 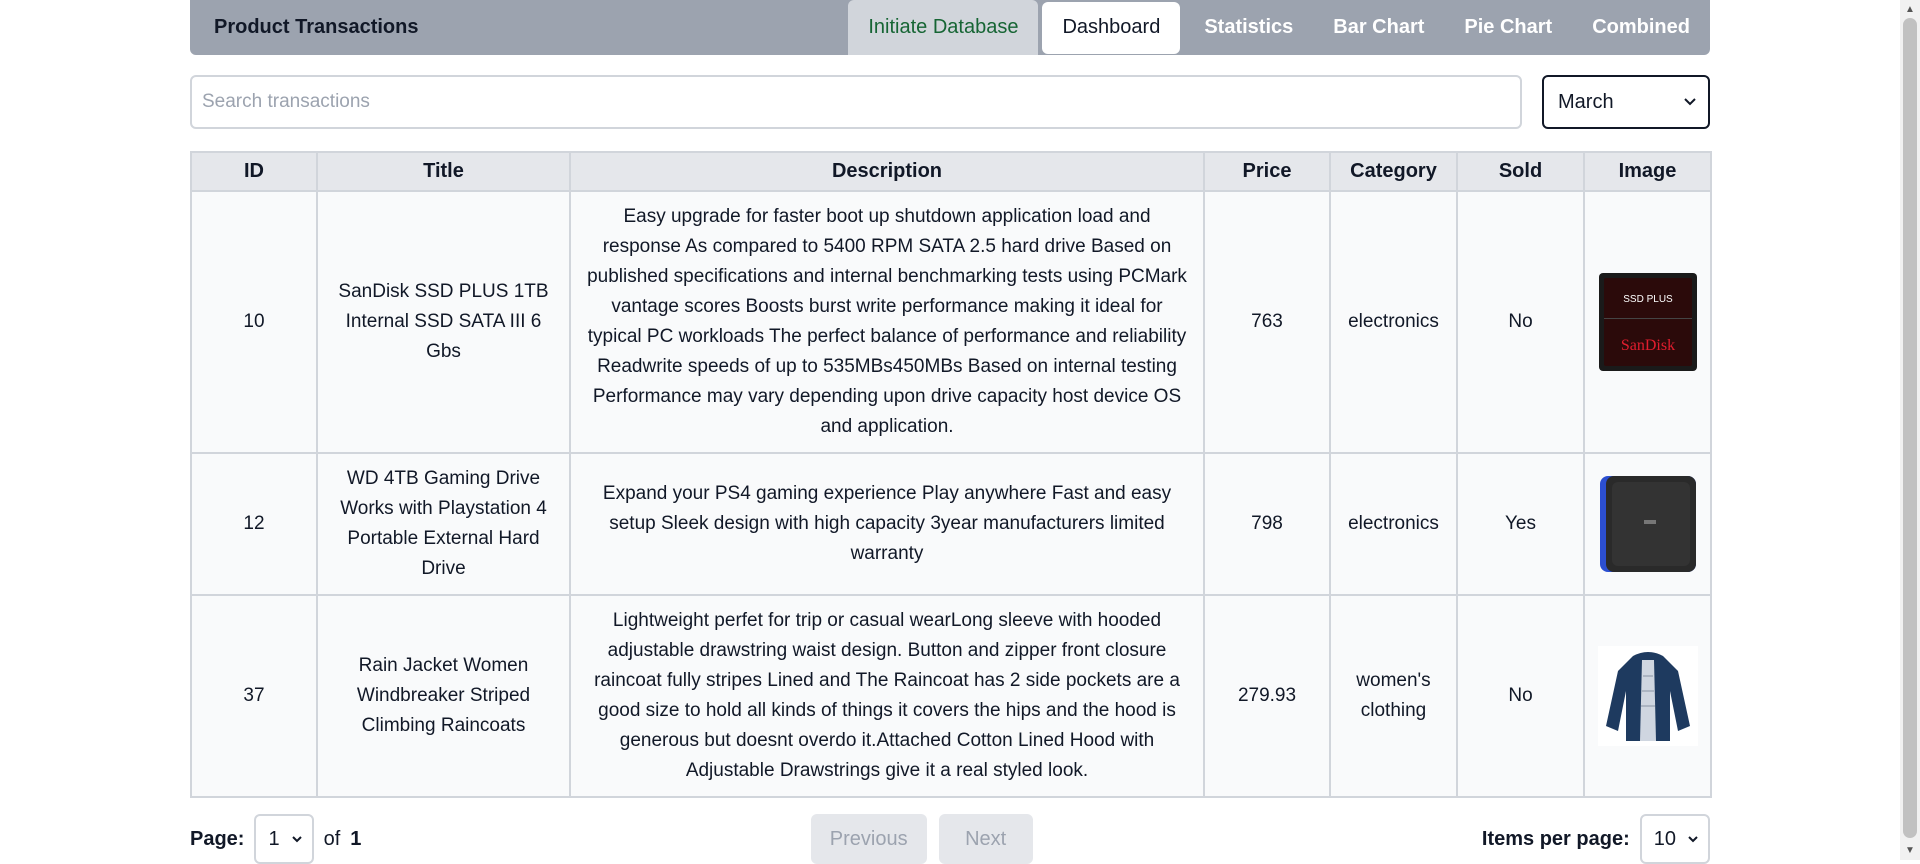 What do you see at coordinates (332, 838) in the screenshot?
I see `of-label: of` at bounding box center [332, 838].